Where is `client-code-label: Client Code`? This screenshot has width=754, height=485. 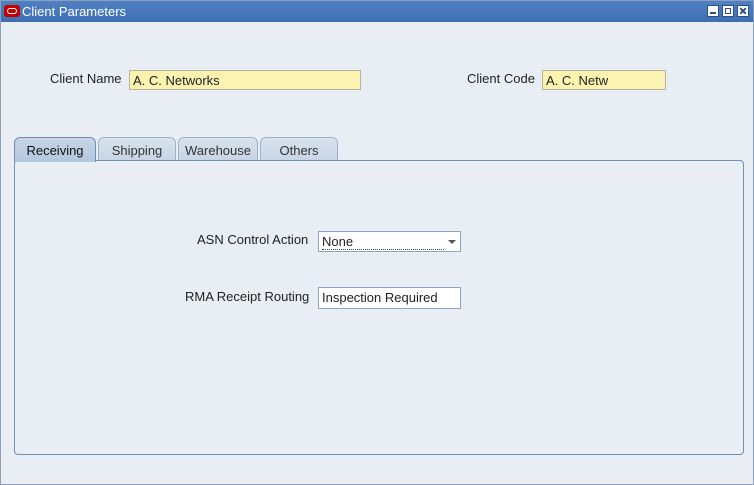 client-code-label: Client Code is located at coordinates (501, 78).